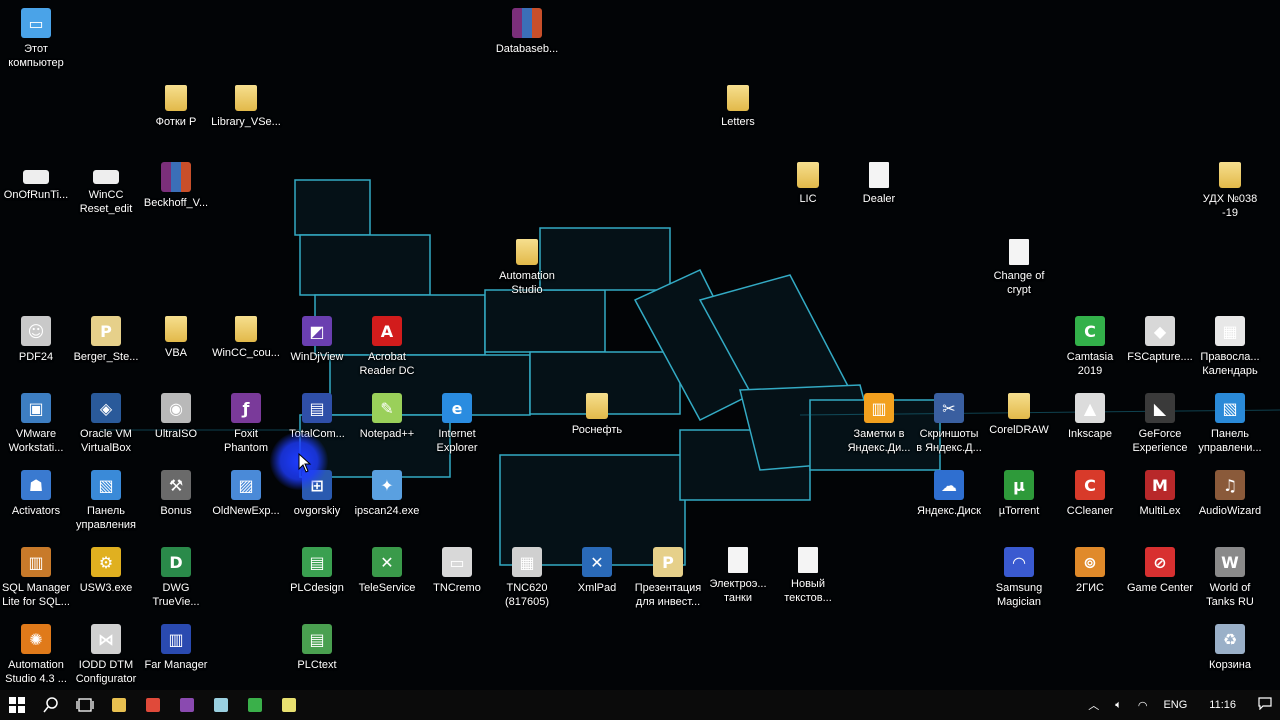 The image size is (1280, 720). I want to click on desktop-icon: ▥ Far Manager, so click(176, 648).